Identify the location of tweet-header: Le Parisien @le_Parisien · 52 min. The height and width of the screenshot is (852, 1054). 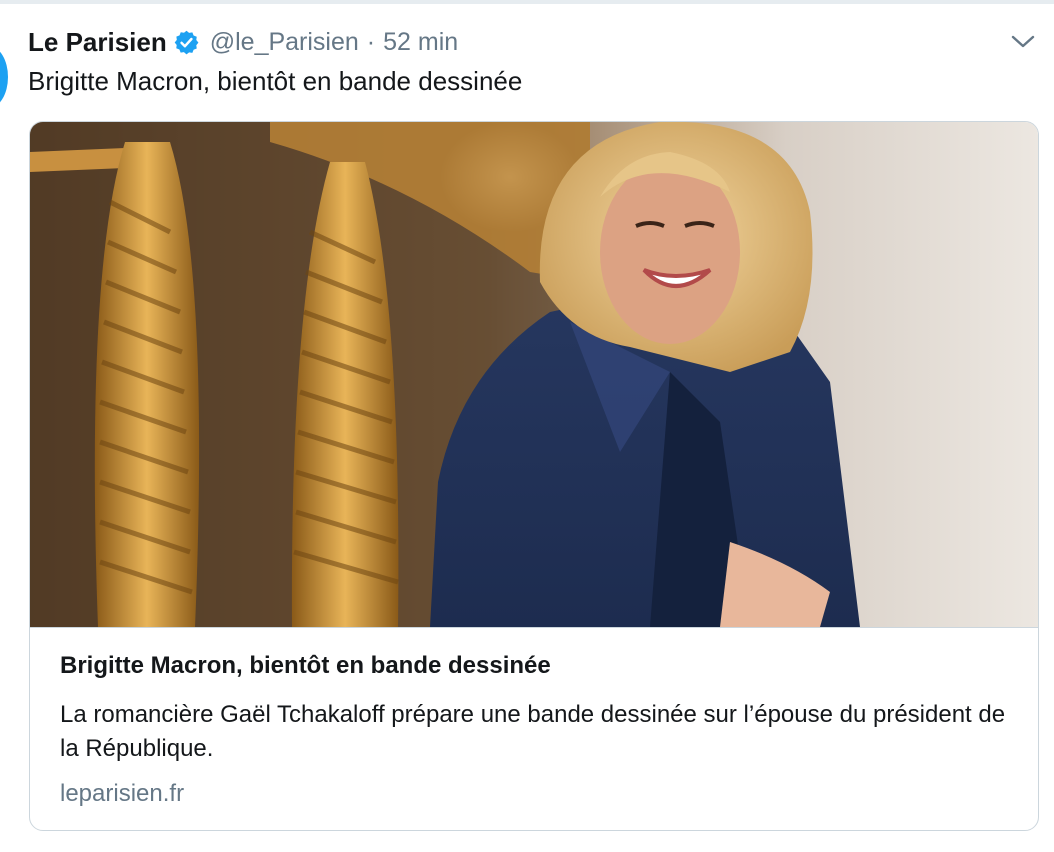
(243, 42).